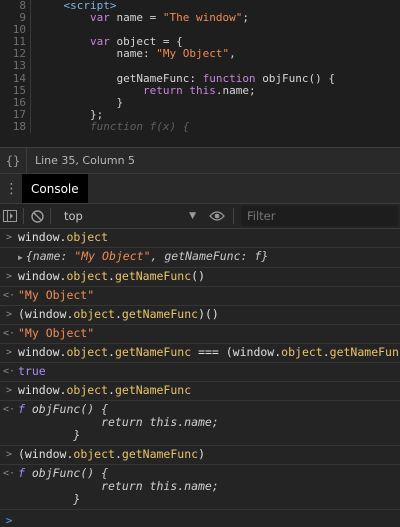  What do you see at coordinates (80, 102) in the screenshot?
I see `code-token: }` at bounding box center [80, 102].